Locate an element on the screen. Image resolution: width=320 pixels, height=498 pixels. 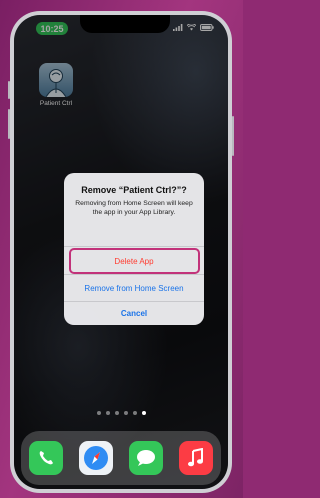
highlight-ring is located at coordinates (134, 261).